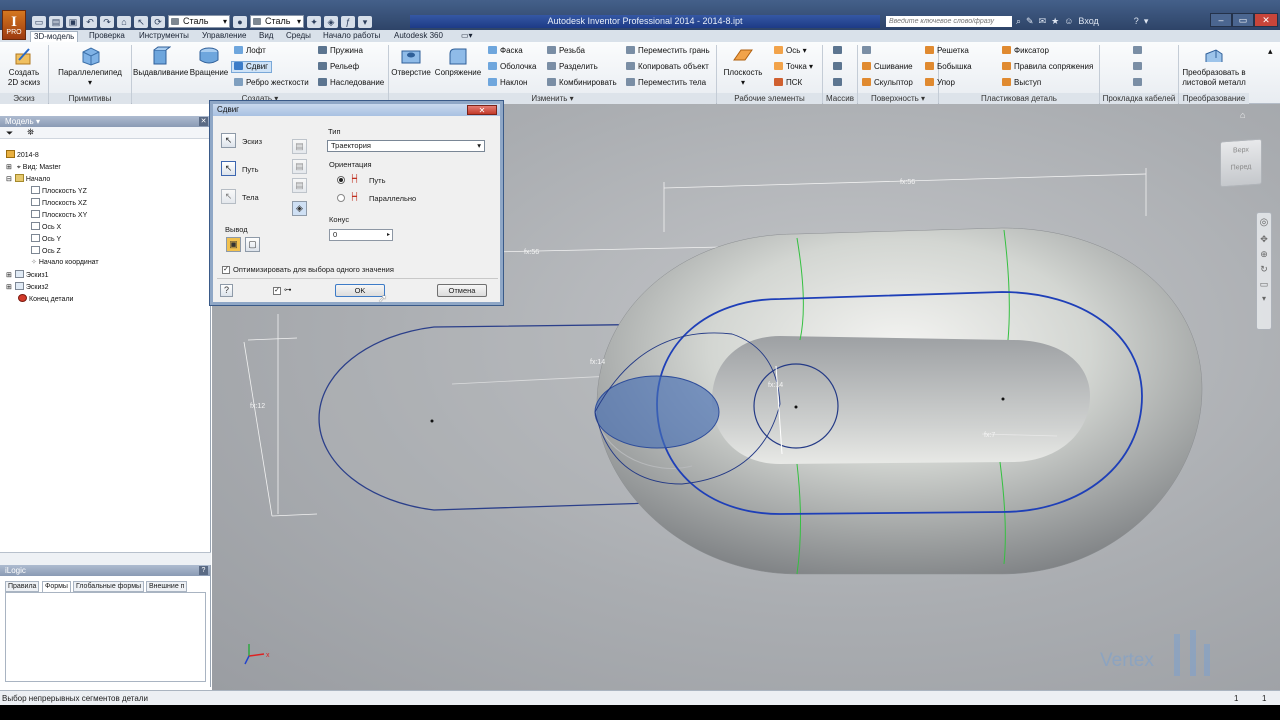 The image size is (1280, 720). What do you see at coordinates (33, 167) in the screenshot?
I see `tree-item-view: ⊞ ⌖ Вид: Master` at bounding box center [33, 167].